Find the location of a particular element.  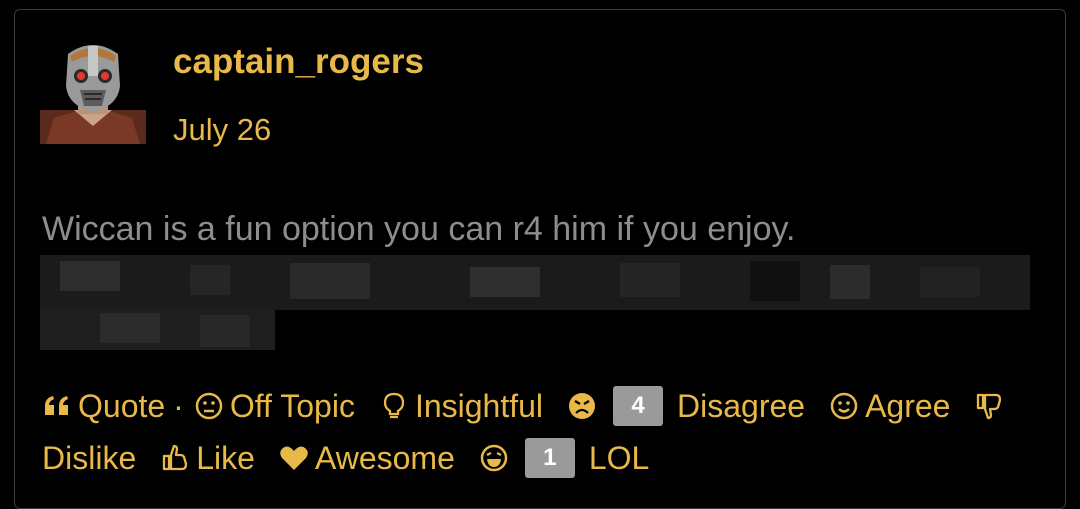

post-date: July 26 is located at coordinates (222, 130).